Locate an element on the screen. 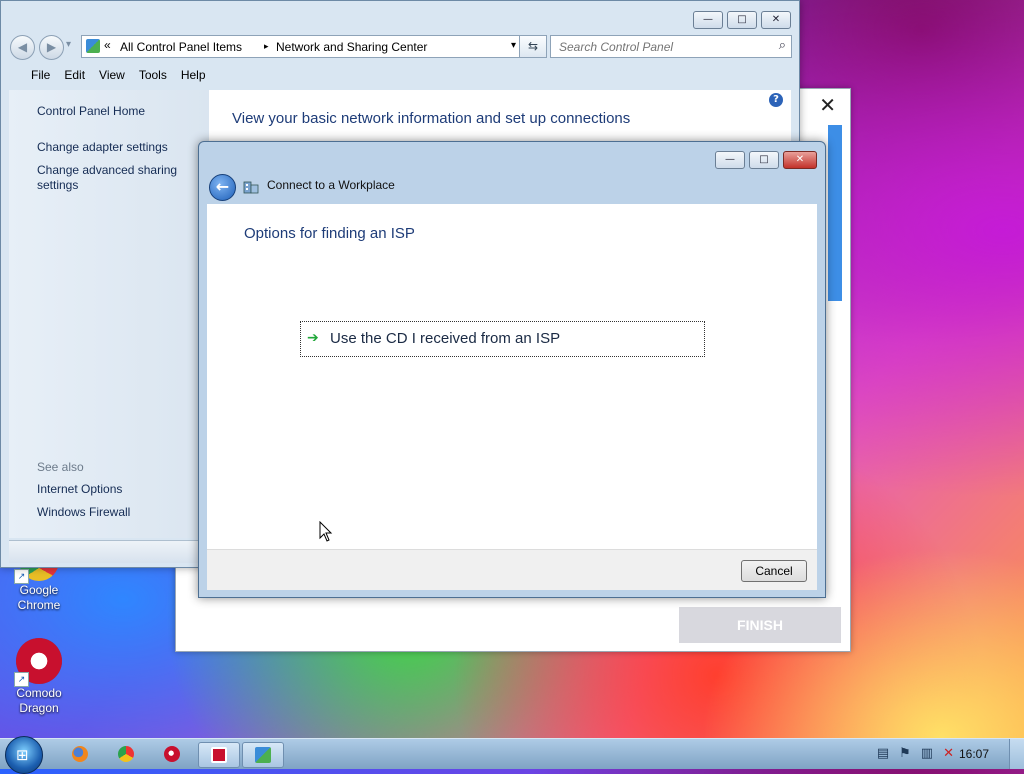 This screenshot has width=1024, height=774. taskbar-item-chrome is located at coordinates (126, 754).